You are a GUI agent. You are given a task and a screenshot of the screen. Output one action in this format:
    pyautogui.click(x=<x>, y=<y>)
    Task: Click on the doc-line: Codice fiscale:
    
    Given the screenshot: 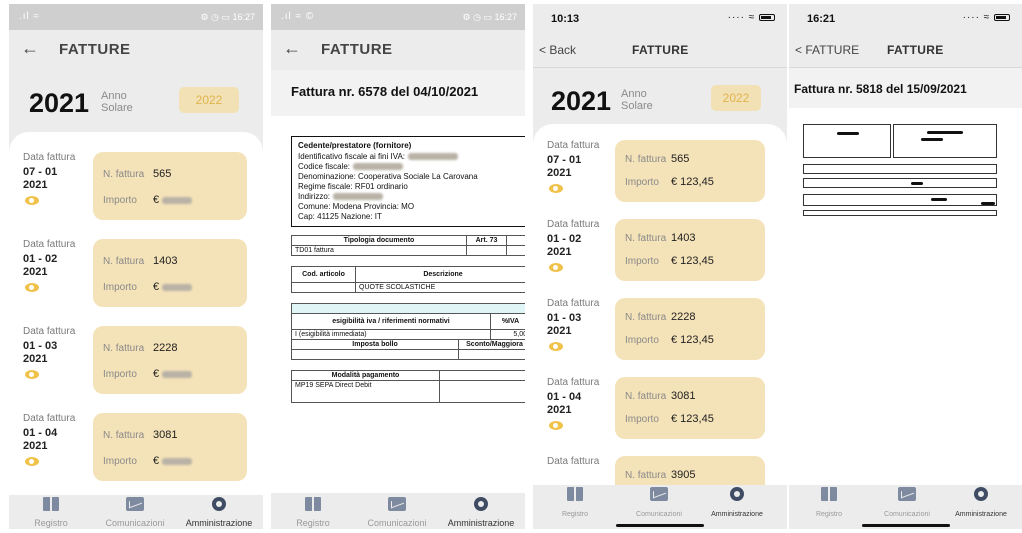 What is the action you would take?
    pyautogui.click(x=411, y=167)
    